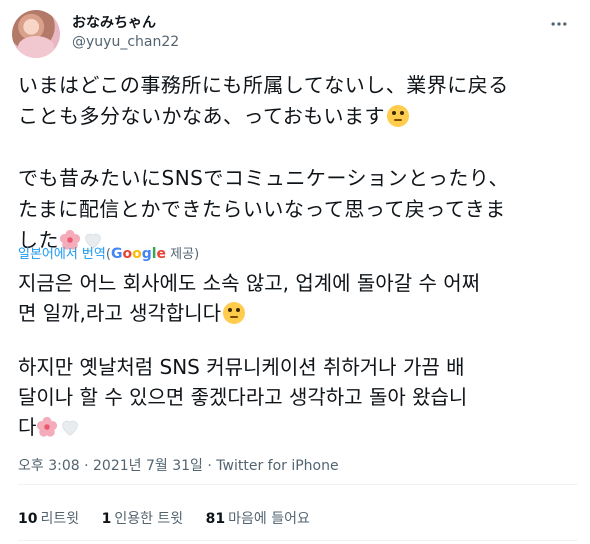 This screenshot has height=544, width=590. I want to click on more-horizontal-icon, so click(559, 24).